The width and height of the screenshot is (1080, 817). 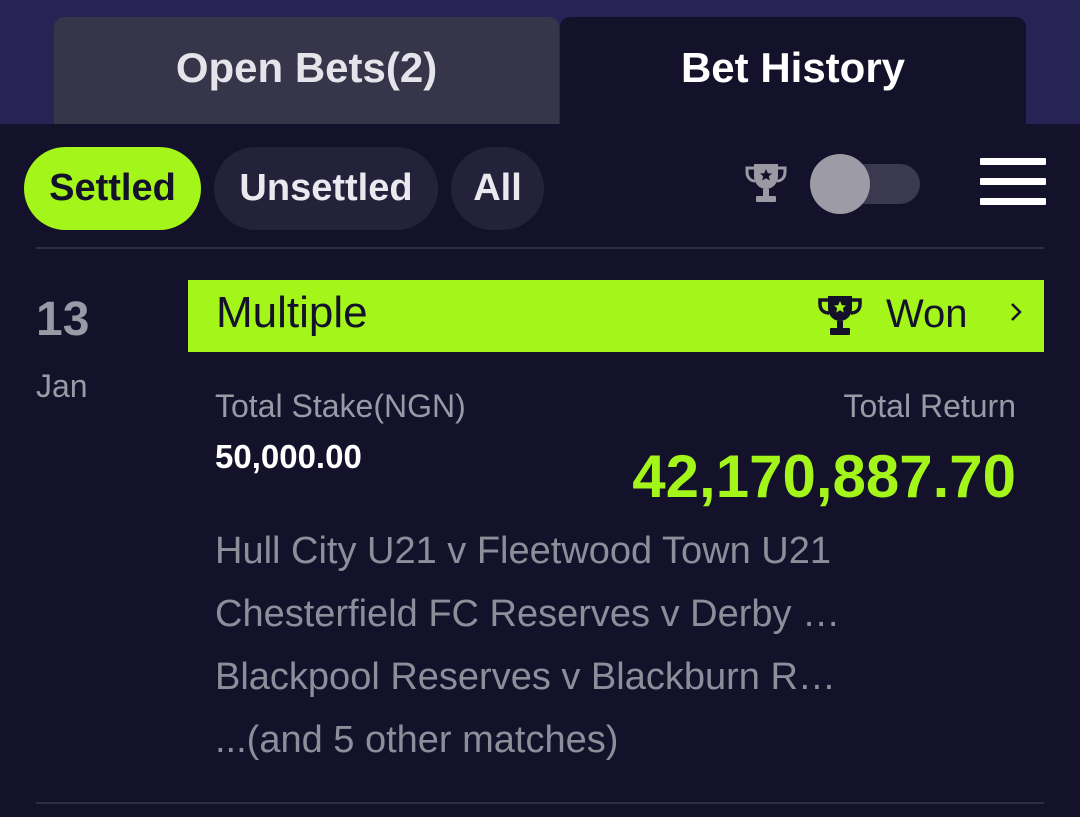 I want to click on won-only-toggle, so click(x=866, y=184).